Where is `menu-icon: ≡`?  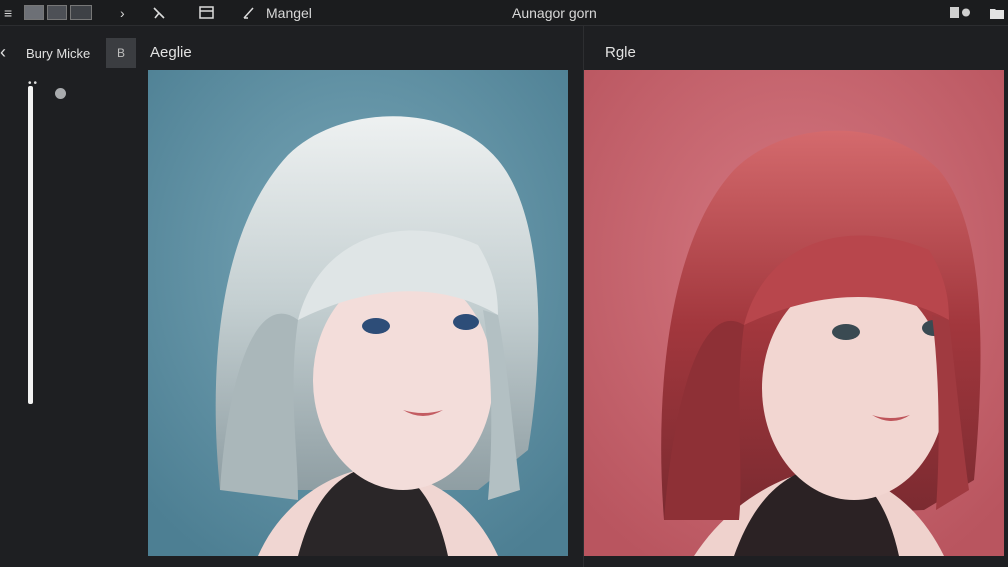
menu-icon: ≡ is located at coordinates (8, 12).